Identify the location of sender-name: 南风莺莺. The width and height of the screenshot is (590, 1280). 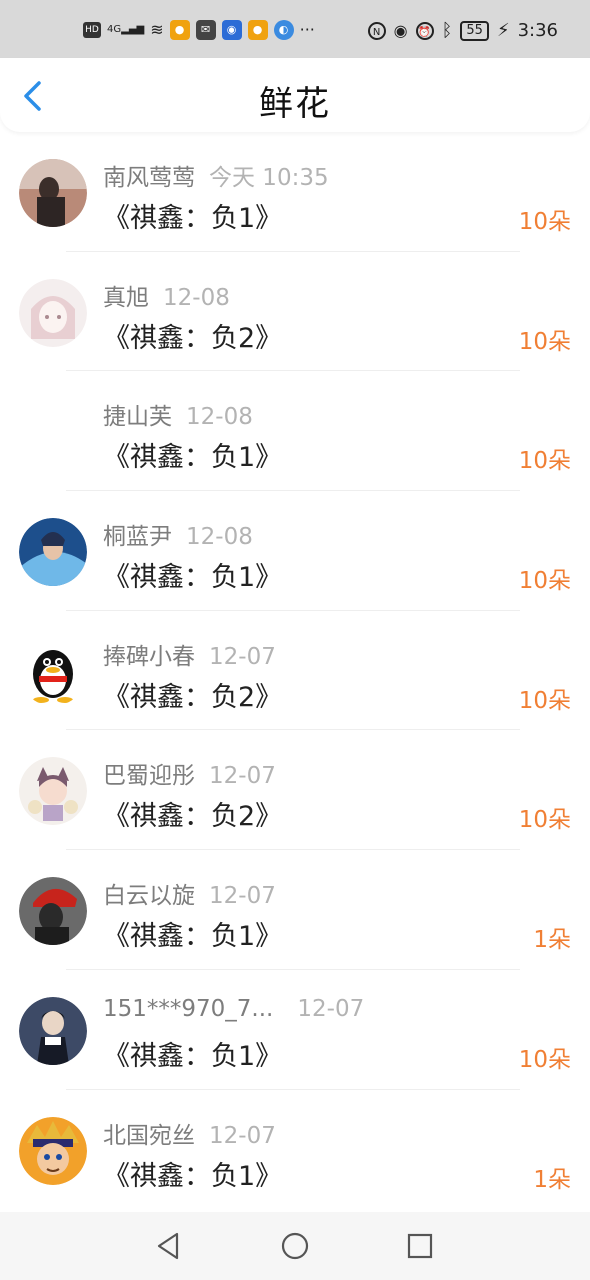
(149, 178).